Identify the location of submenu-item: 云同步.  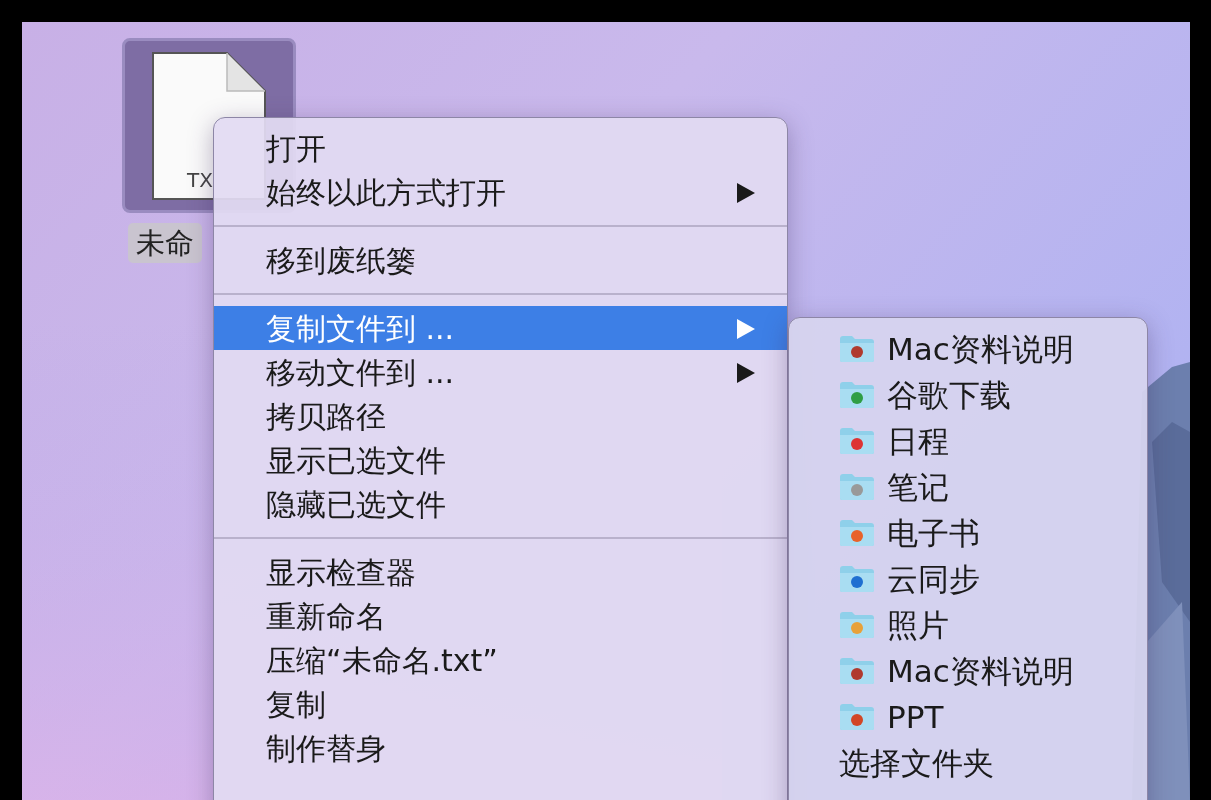
(968, 579).